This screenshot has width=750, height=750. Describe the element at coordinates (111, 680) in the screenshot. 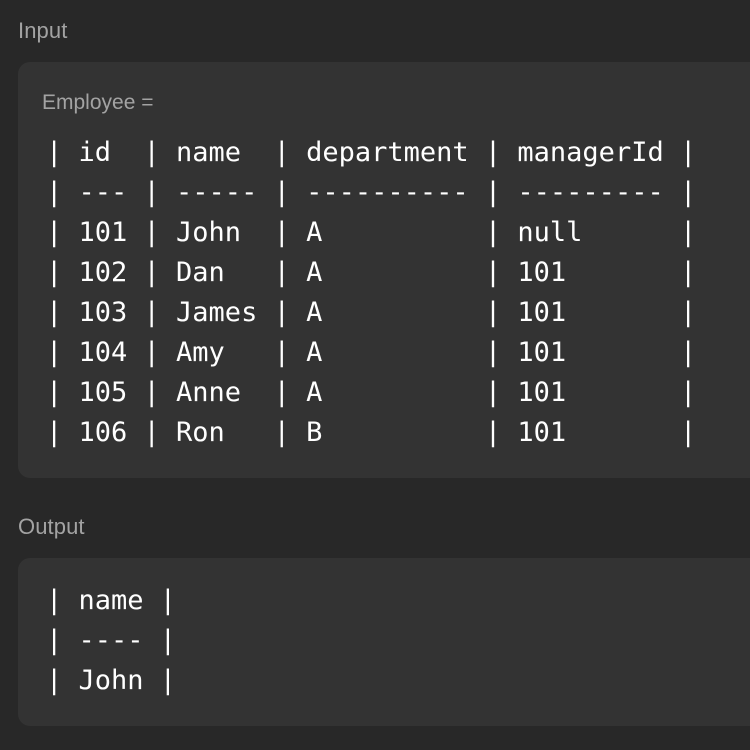

I see `output-table-row: | John |` at that location.